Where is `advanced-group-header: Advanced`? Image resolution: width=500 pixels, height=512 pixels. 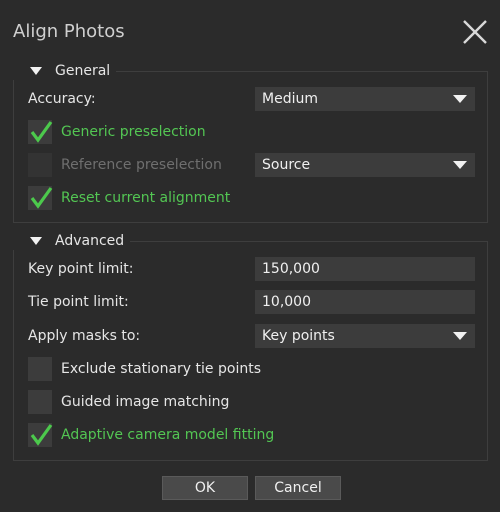 advanced-group-header: Advanced is located at coordinates (72, 241).